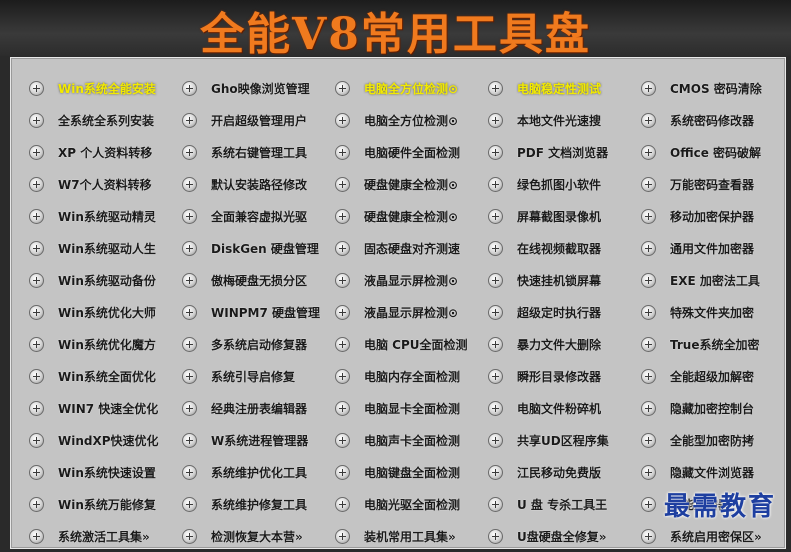 The image size is (791, 552). Describe the element at coordinates (564, 120) in the screenshot. I see `tool-item: 本地文件光速搜` at that location.